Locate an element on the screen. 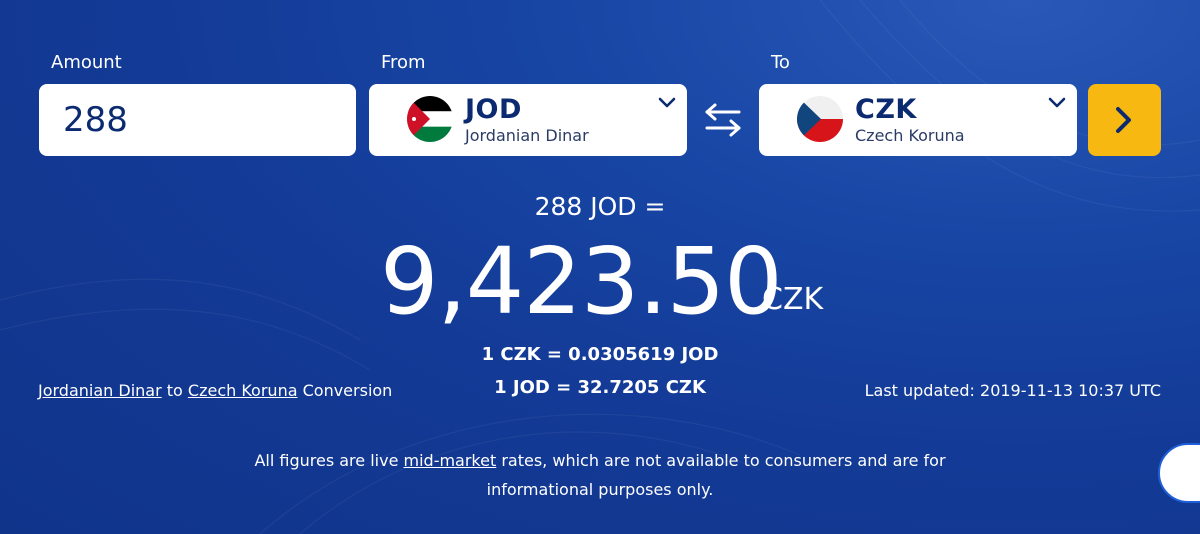 The image size is (1200, 534). last-updated: Last updated: 2019-11-13 10:37 UTC is located at coordinates (1012, 390).